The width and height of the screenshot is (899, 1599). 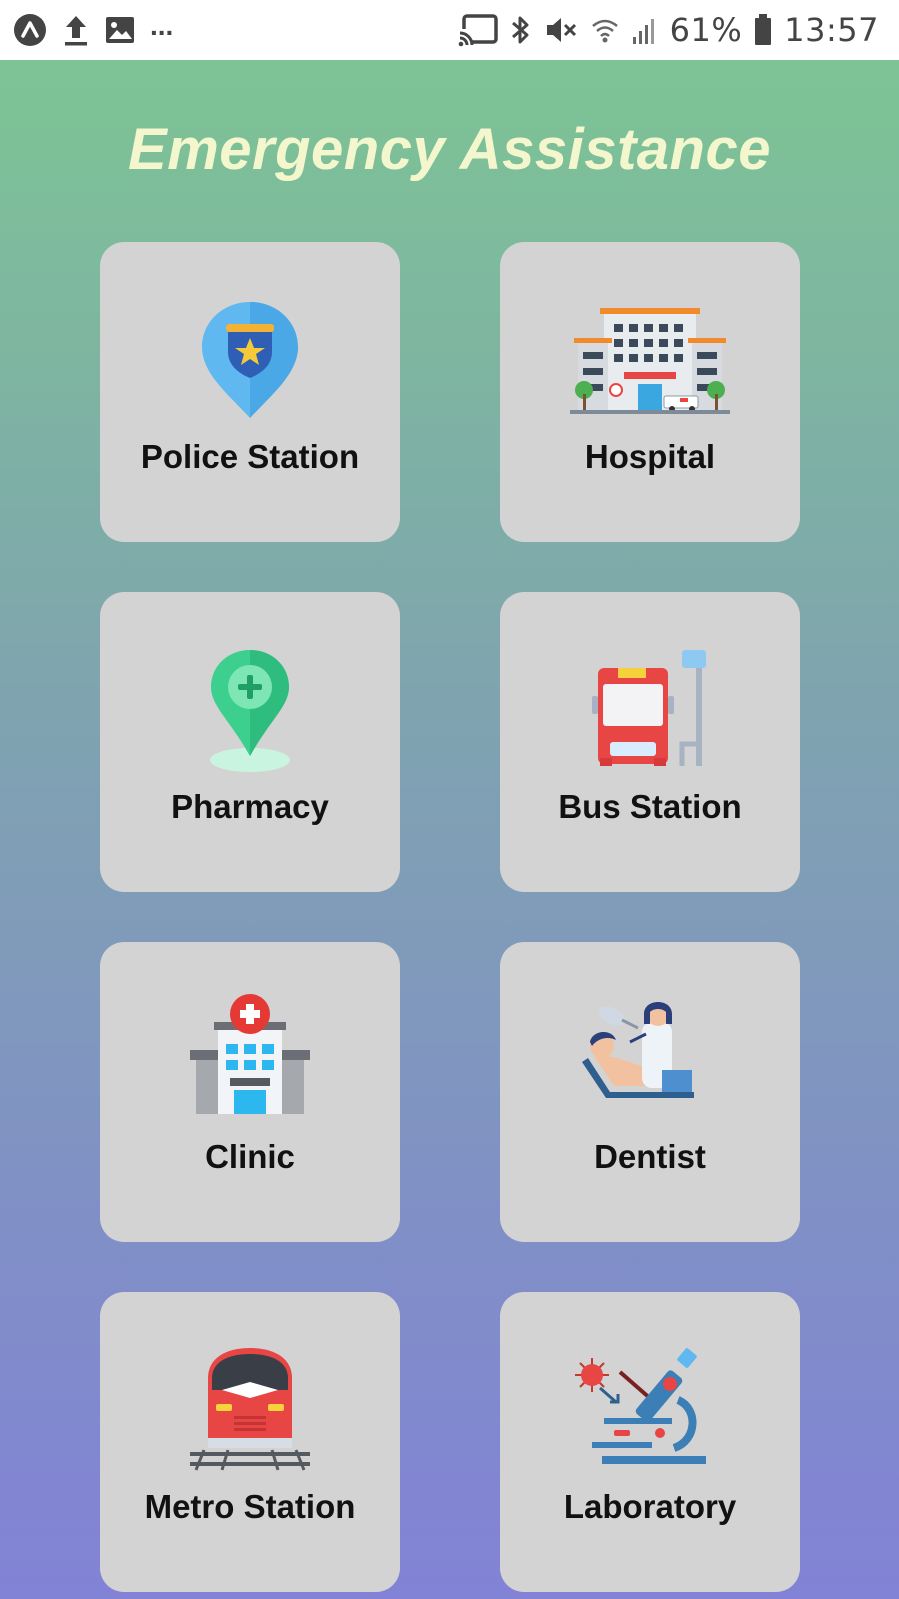 I want to click on police-badge-pin-icon, so click(x=250, y=360).